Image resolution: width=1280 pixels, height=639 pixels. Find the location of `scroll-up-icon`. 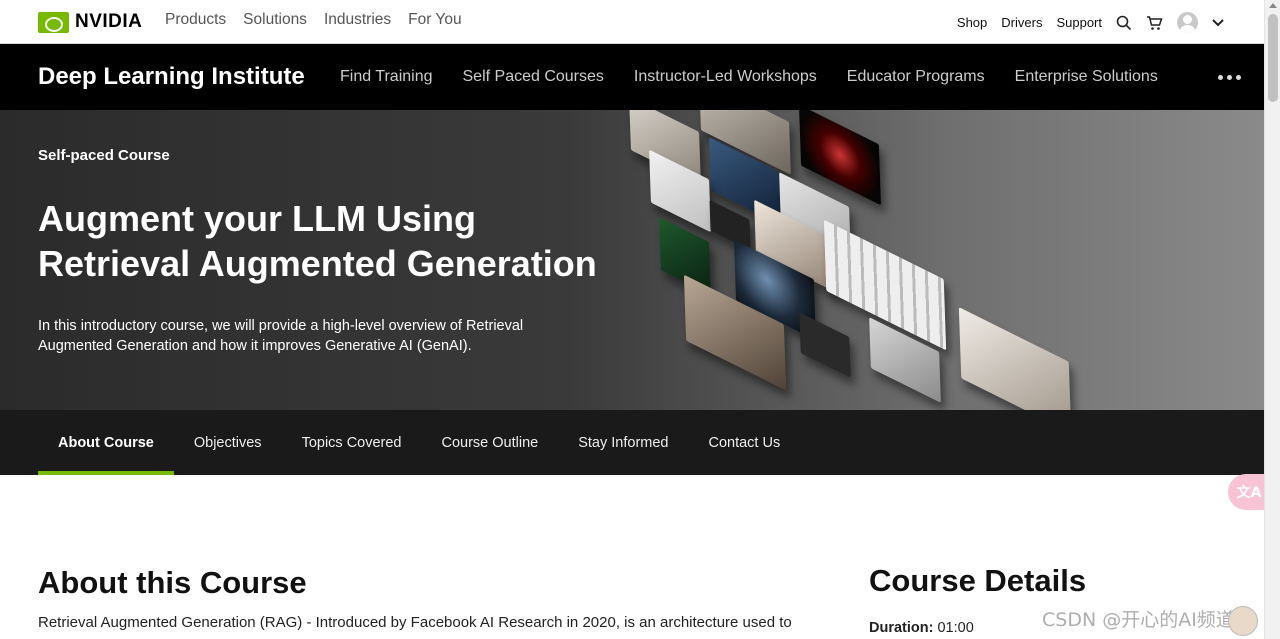

scroll-up-icon is located at coordinates (1273, 5).